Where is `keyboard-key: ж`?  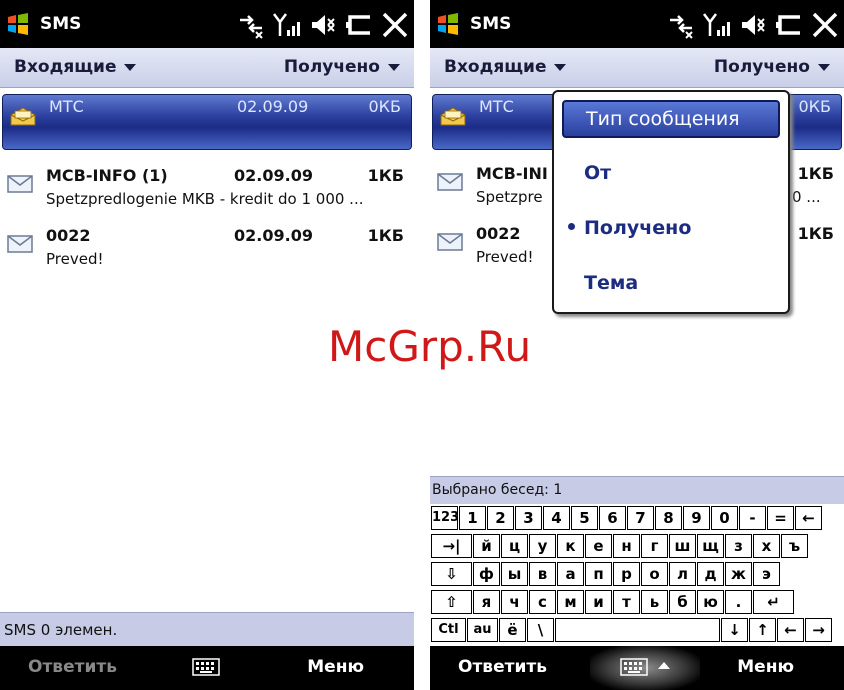
keyboard-key: ж is located at coordinates (738, 574).